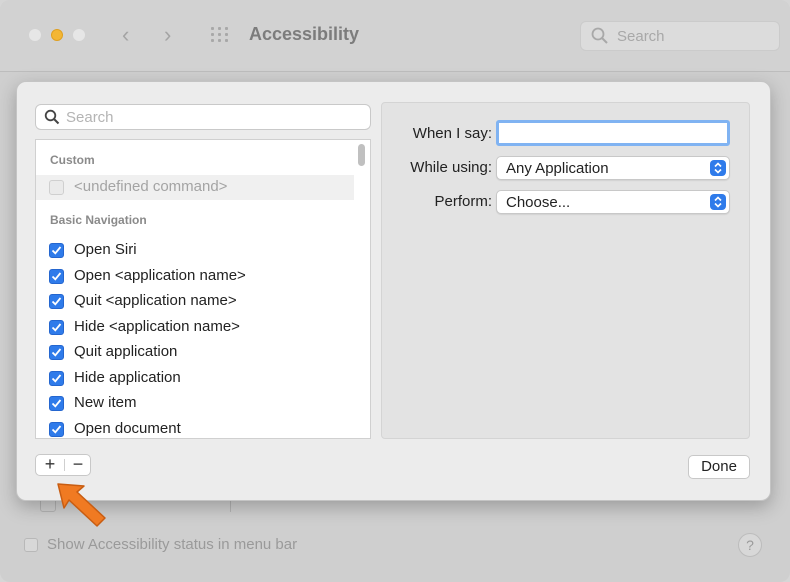 This screenshot has width=790, height=582. Describe the element at coordinates (79, 35) in the screenshot. I see `zoom-window-button` at that location.